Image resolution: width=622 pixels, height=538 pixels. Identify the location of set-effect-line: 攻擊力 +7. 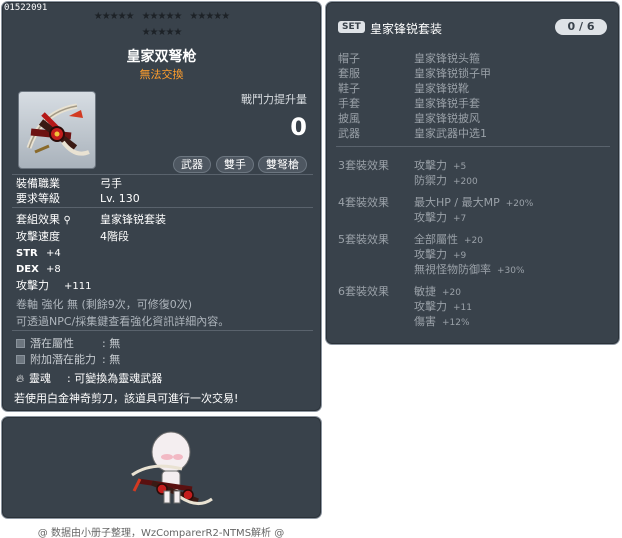
(440, 217).